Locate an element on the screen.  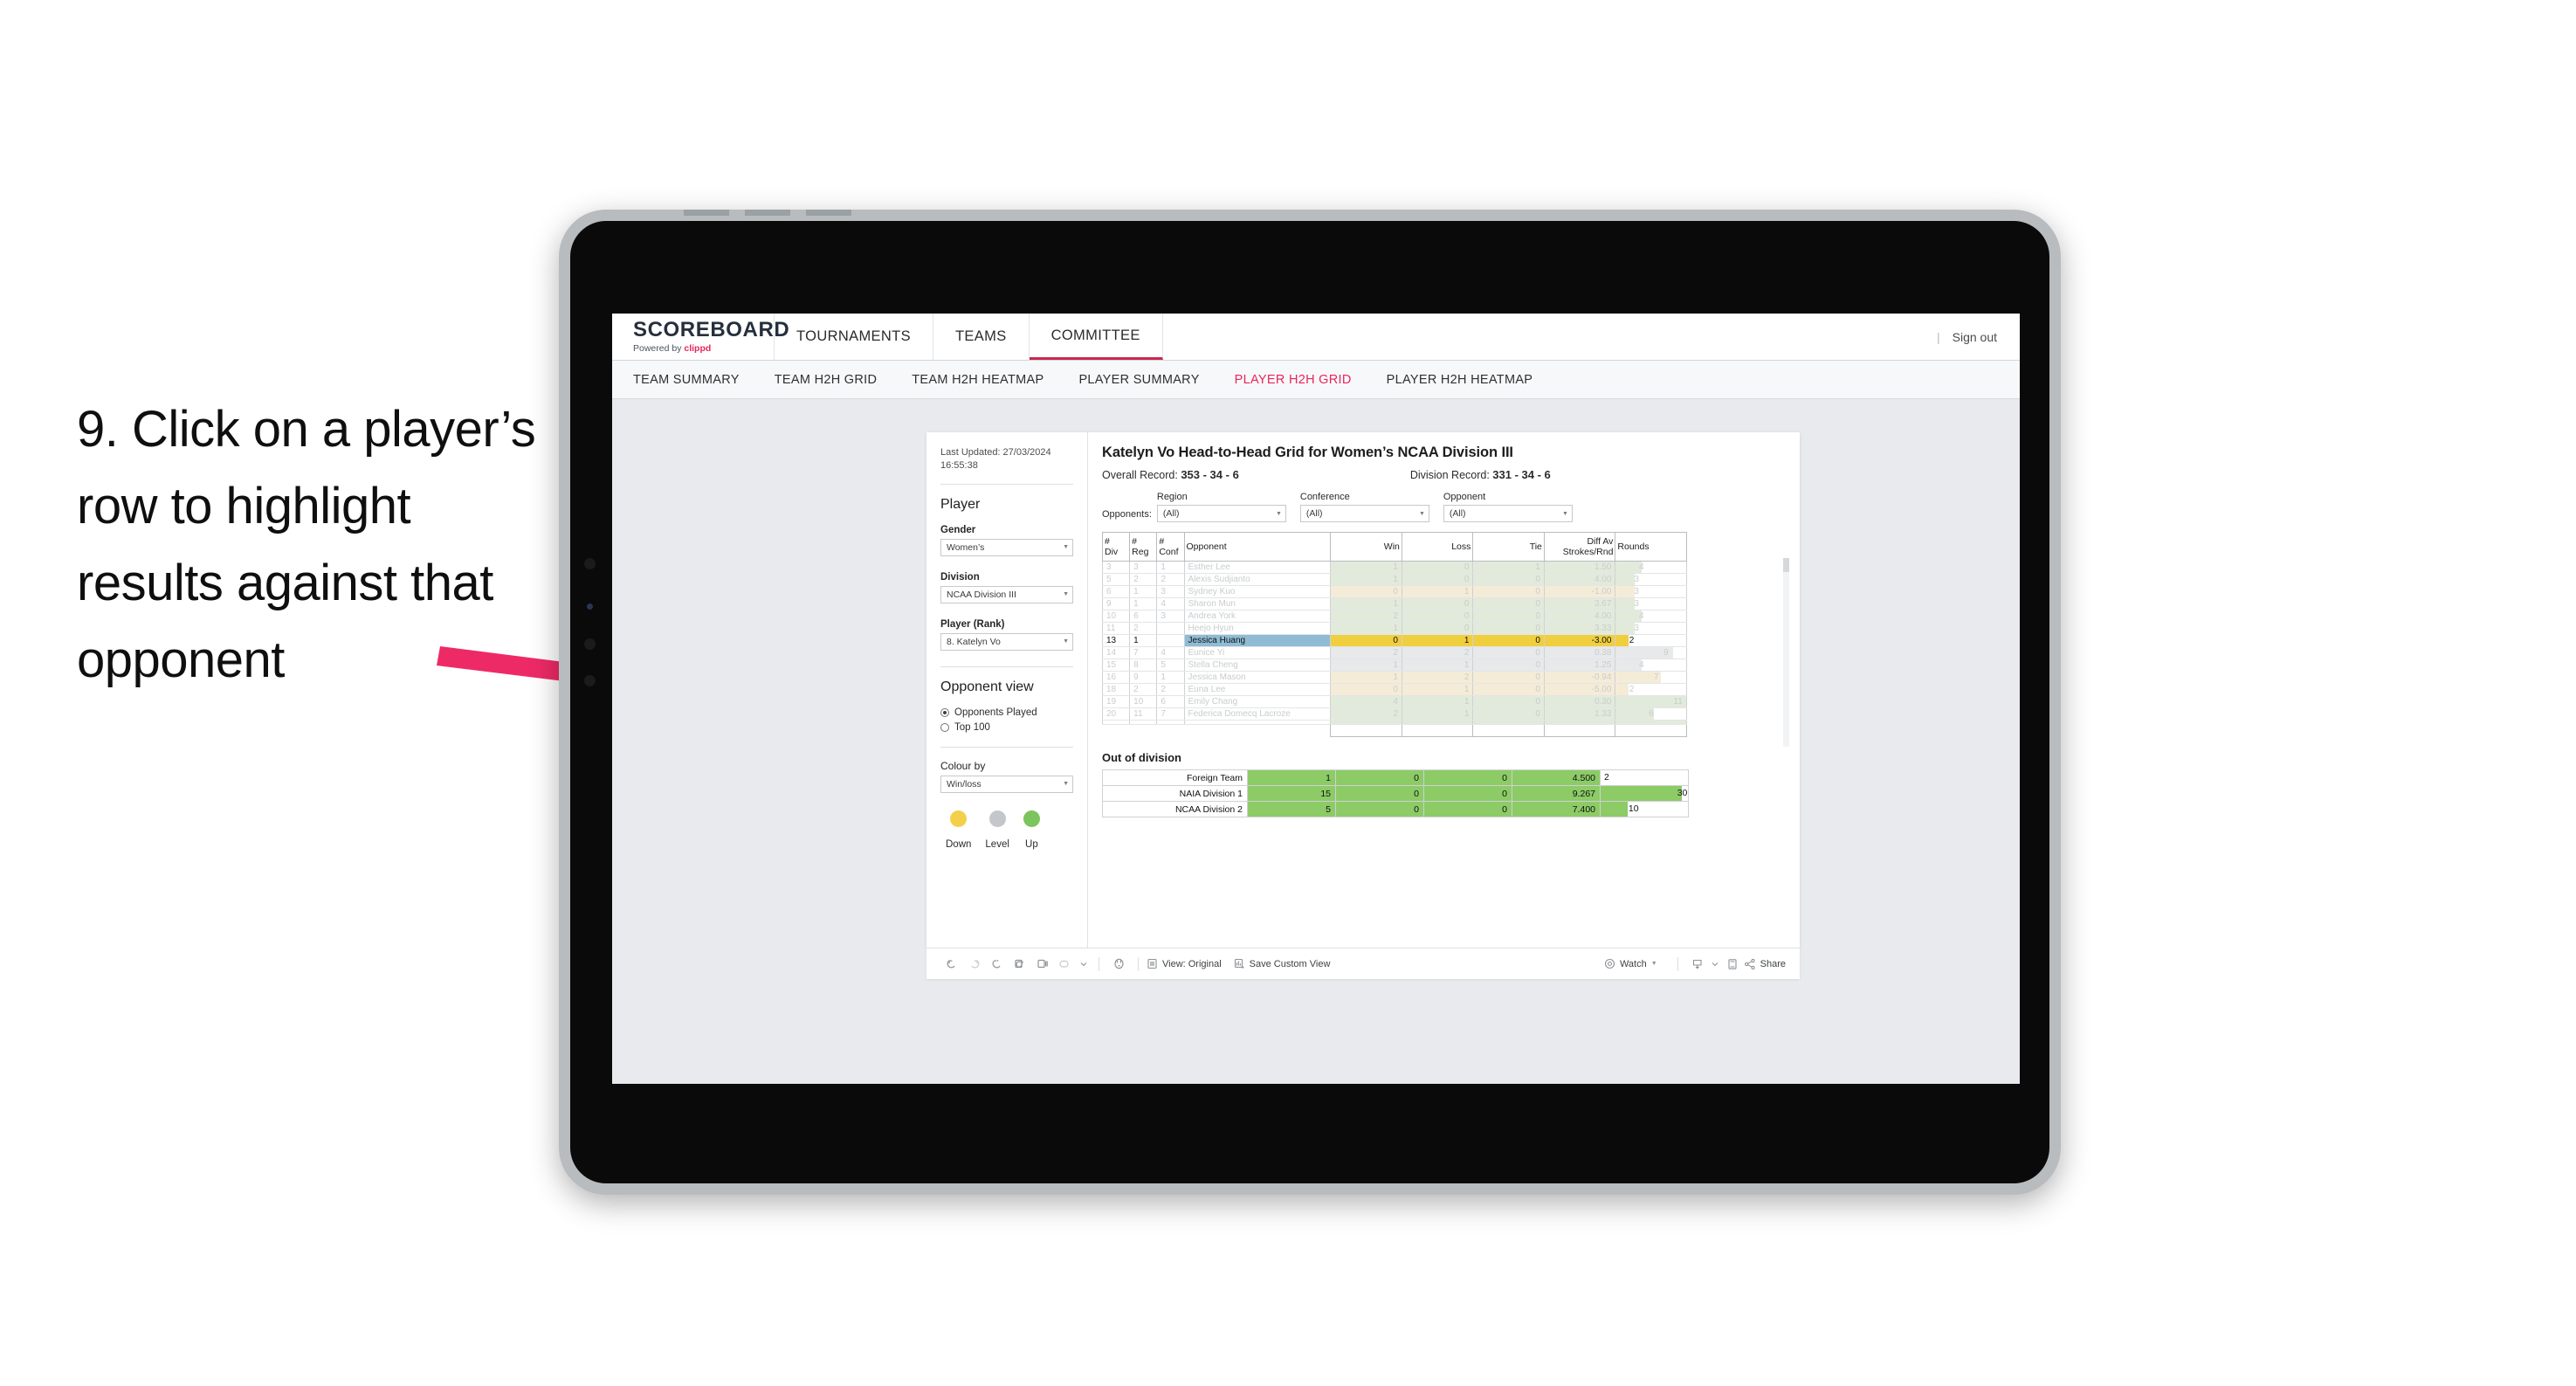
rounds-value: 11 is located at coordinates (1678, 702).